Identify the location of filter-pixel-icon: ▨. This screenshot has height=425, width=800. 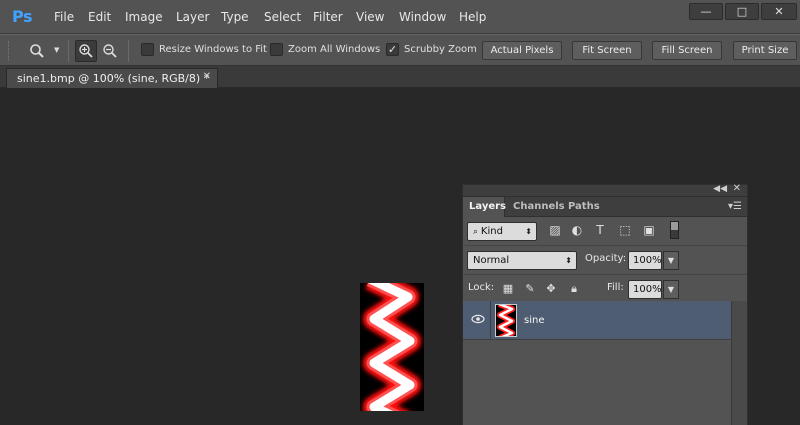
(555, 230).